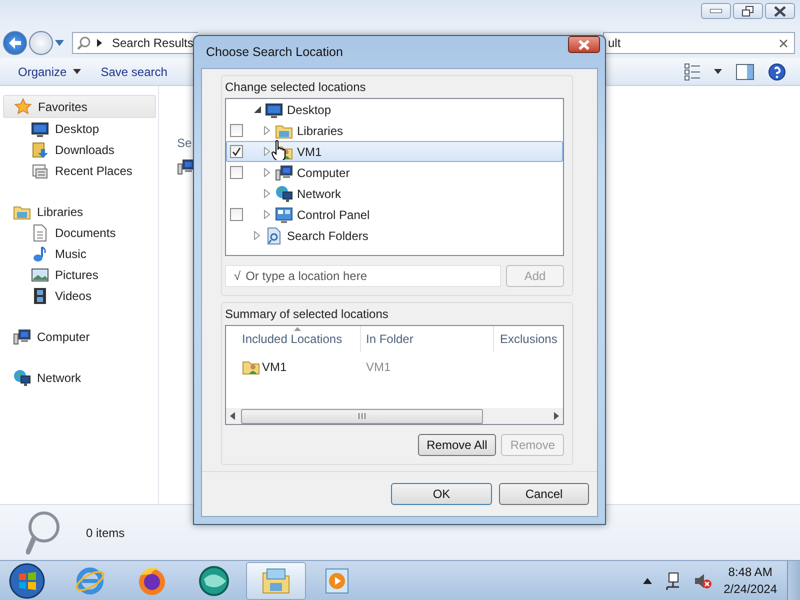 The width and height of the screenshot is (800, 600). What do you see at coordinates (40, 295) in the screenshot?
I see `film-icon` at bounding box center [40, 295].